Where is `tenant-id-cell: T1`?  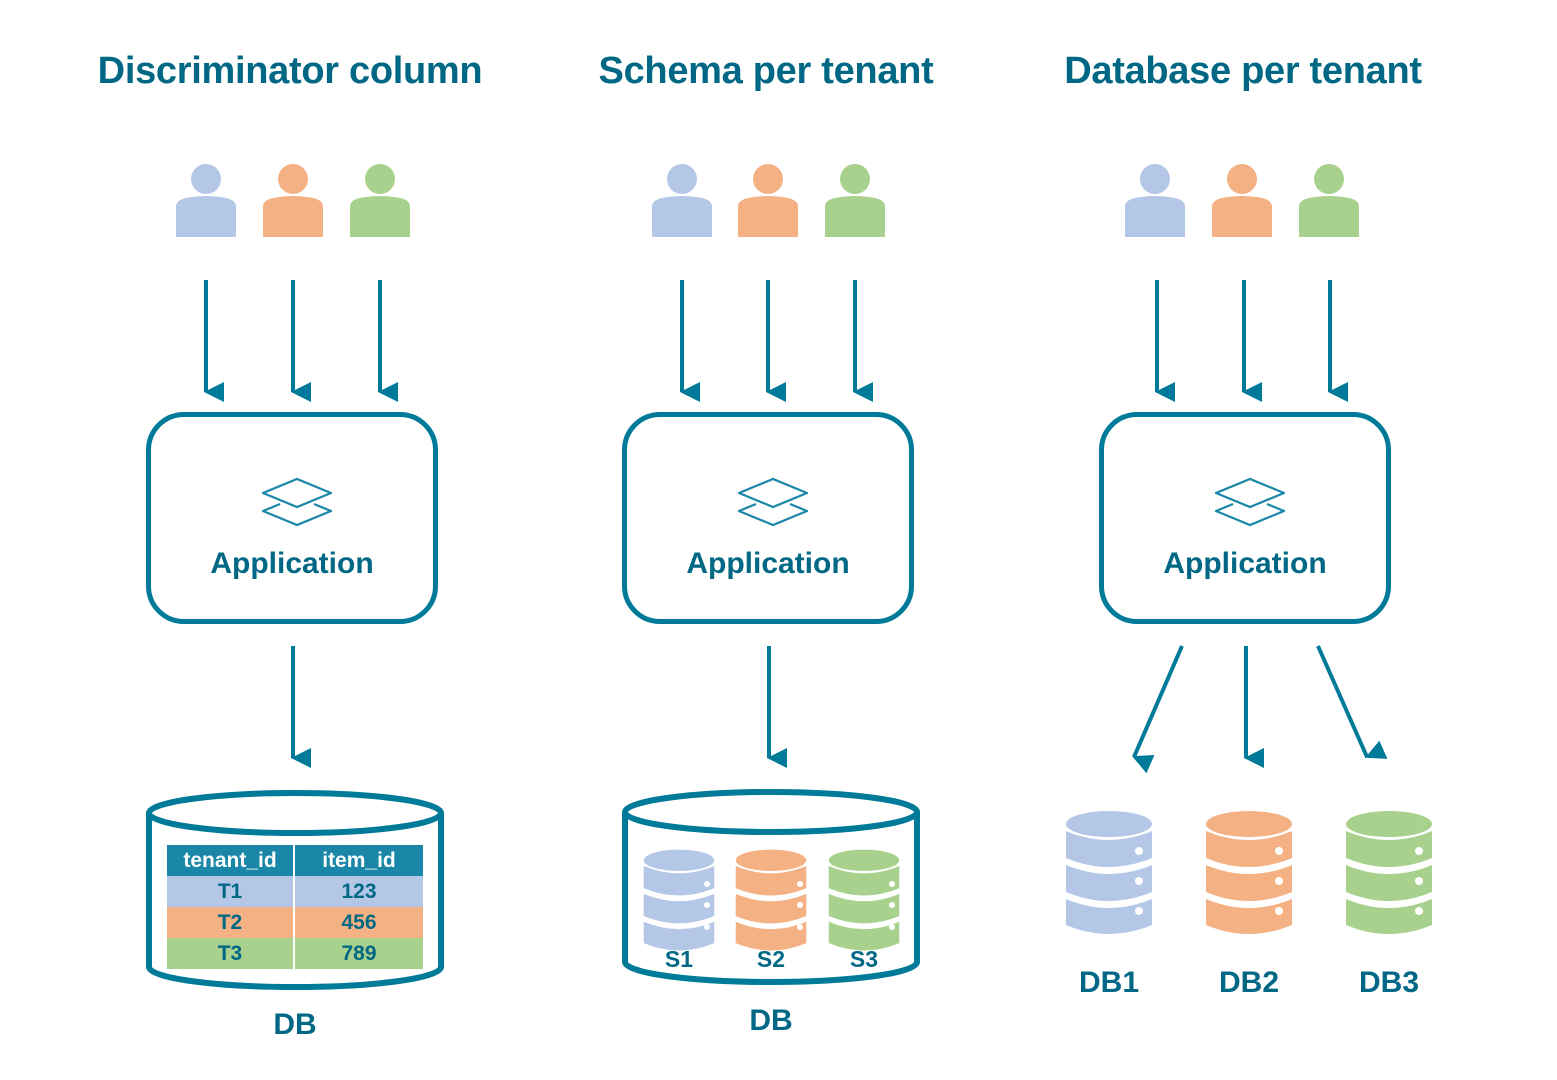 tenant-id-cell: T1 is located at coordinates (231, 891).